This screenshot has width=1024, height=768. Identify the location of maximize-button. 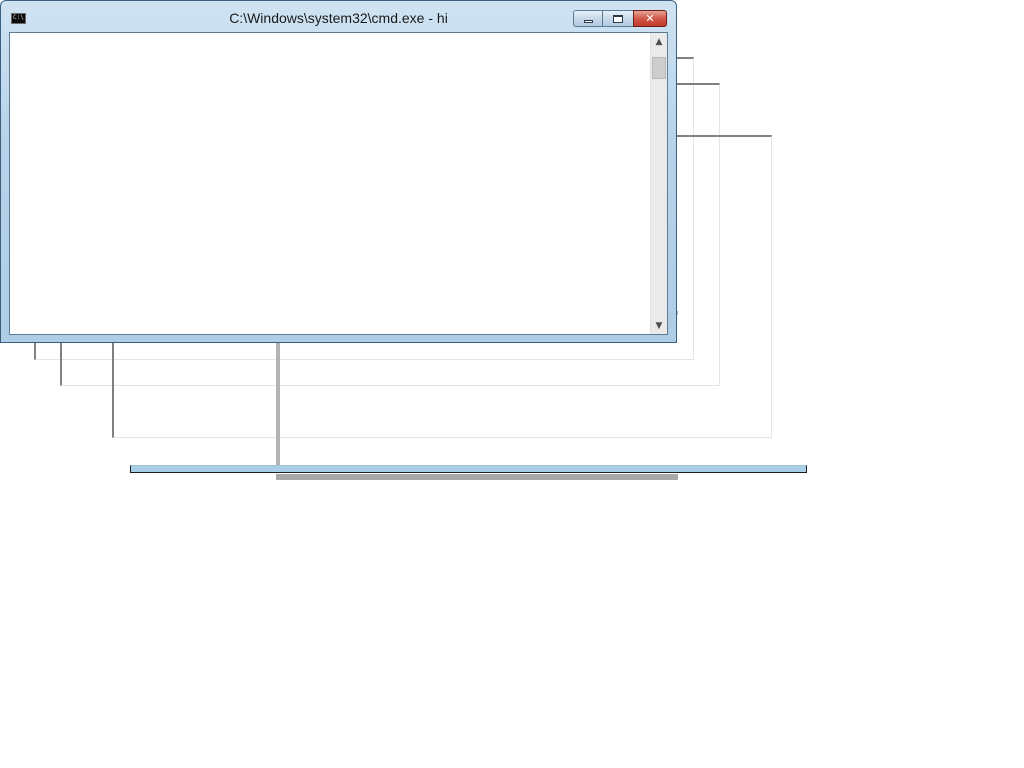
(618, 18).